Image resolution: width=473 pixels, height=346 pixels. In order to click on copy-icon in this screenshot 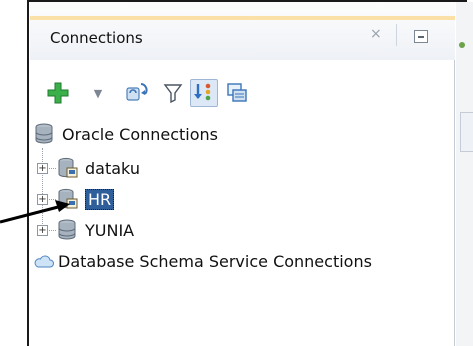, I will do `click(237, 92)`.